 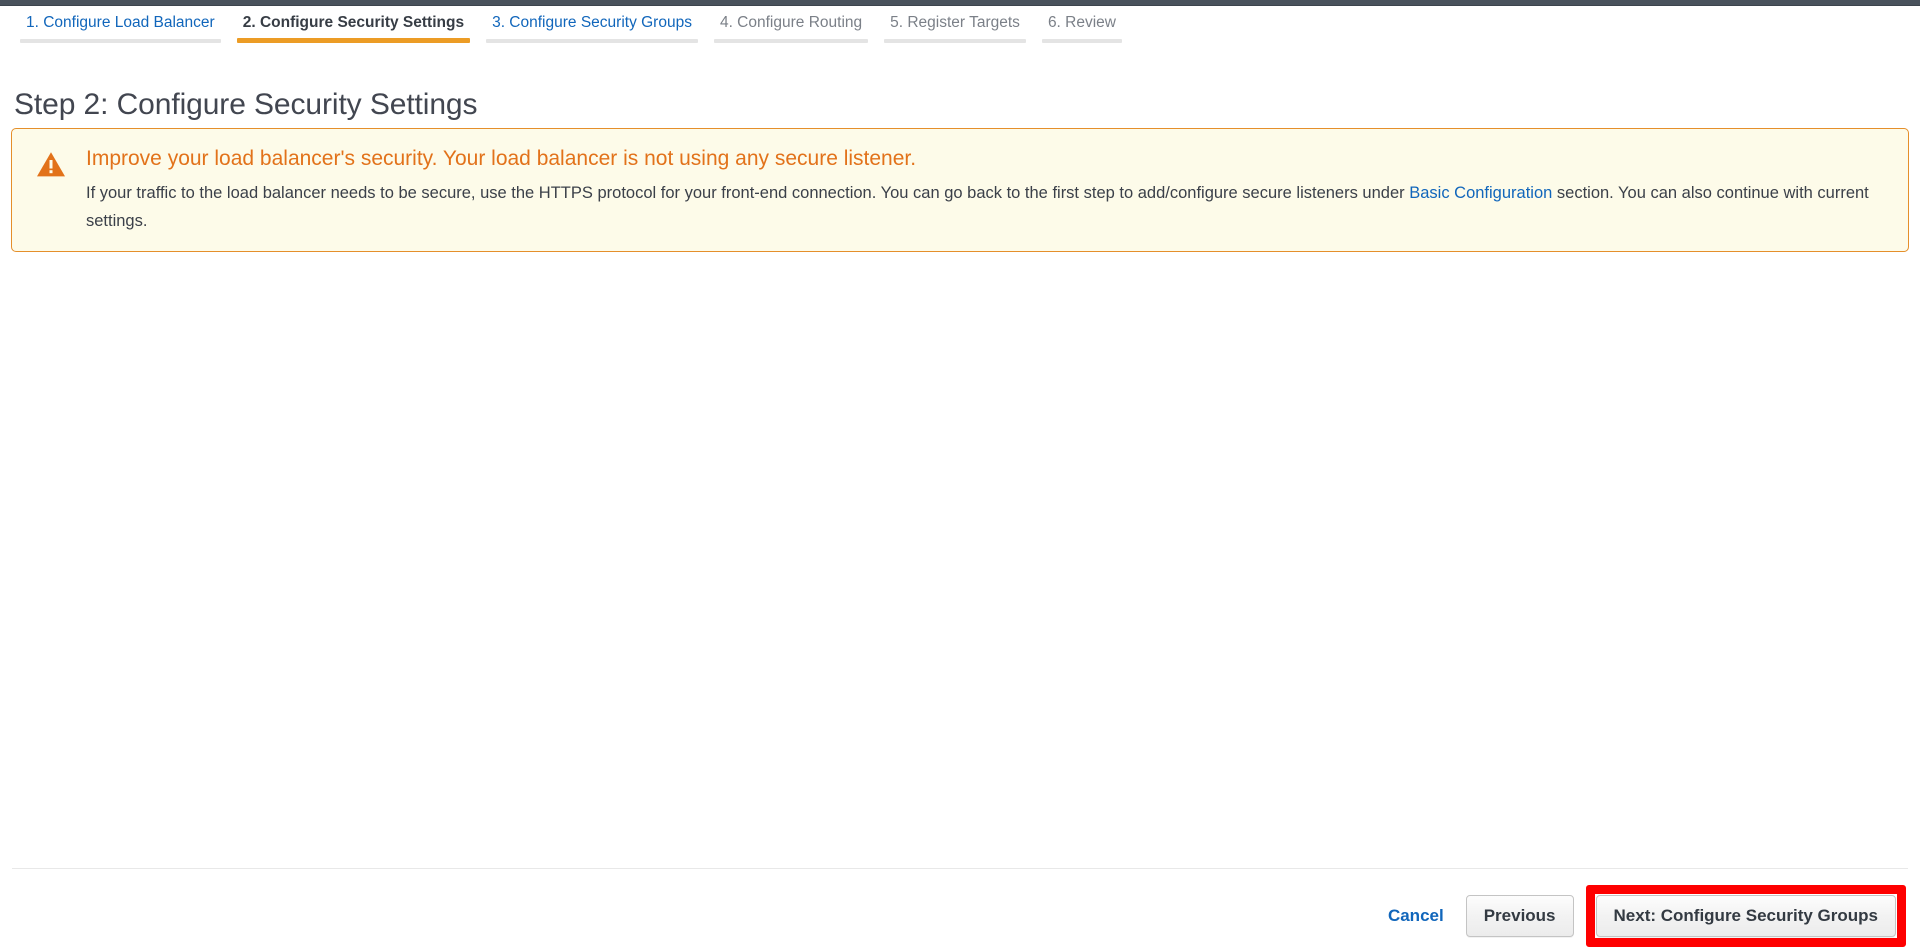 I want to click on wizard-step-label: 6. Review, so click(x=1081, y=22).